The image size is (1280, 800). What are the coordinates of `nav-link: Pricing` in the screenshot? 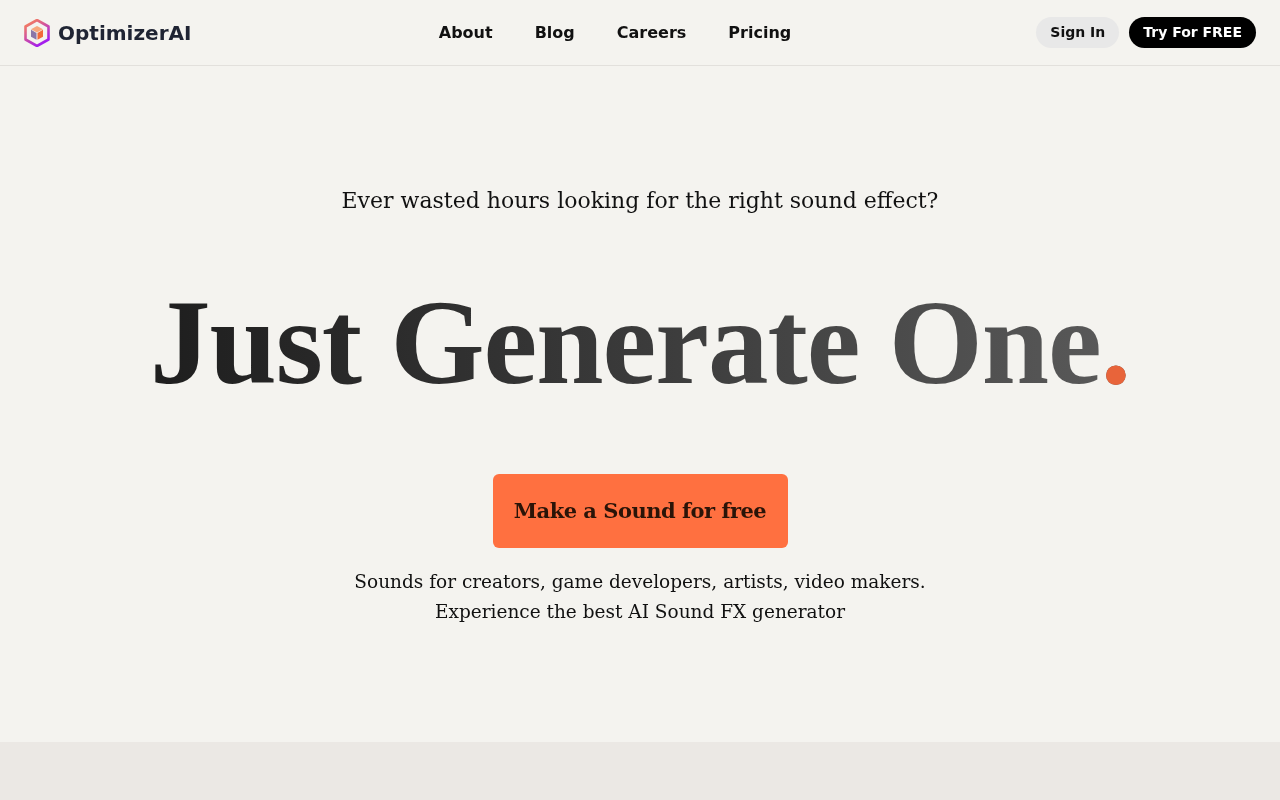 It's located at (760, 32).